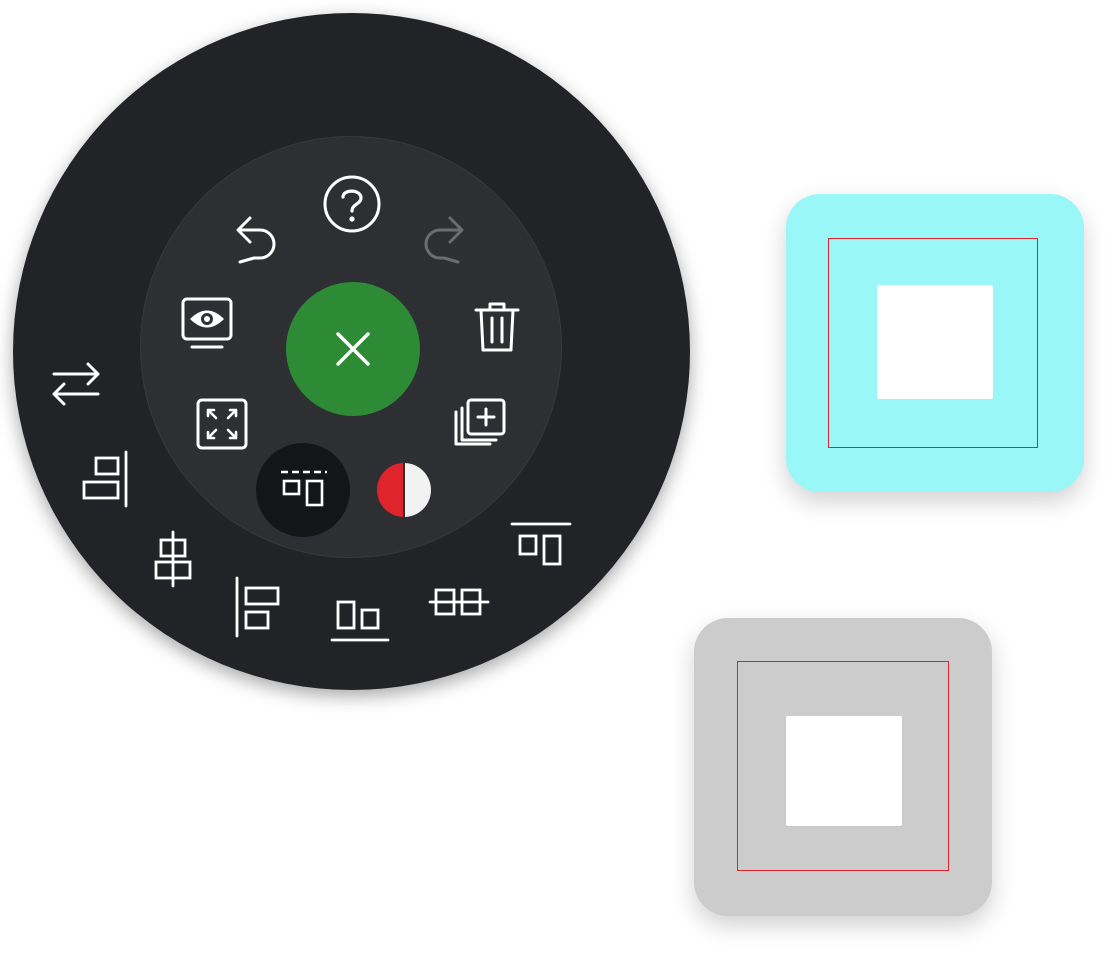  I want to click on trash-icon, so click(497, 327).